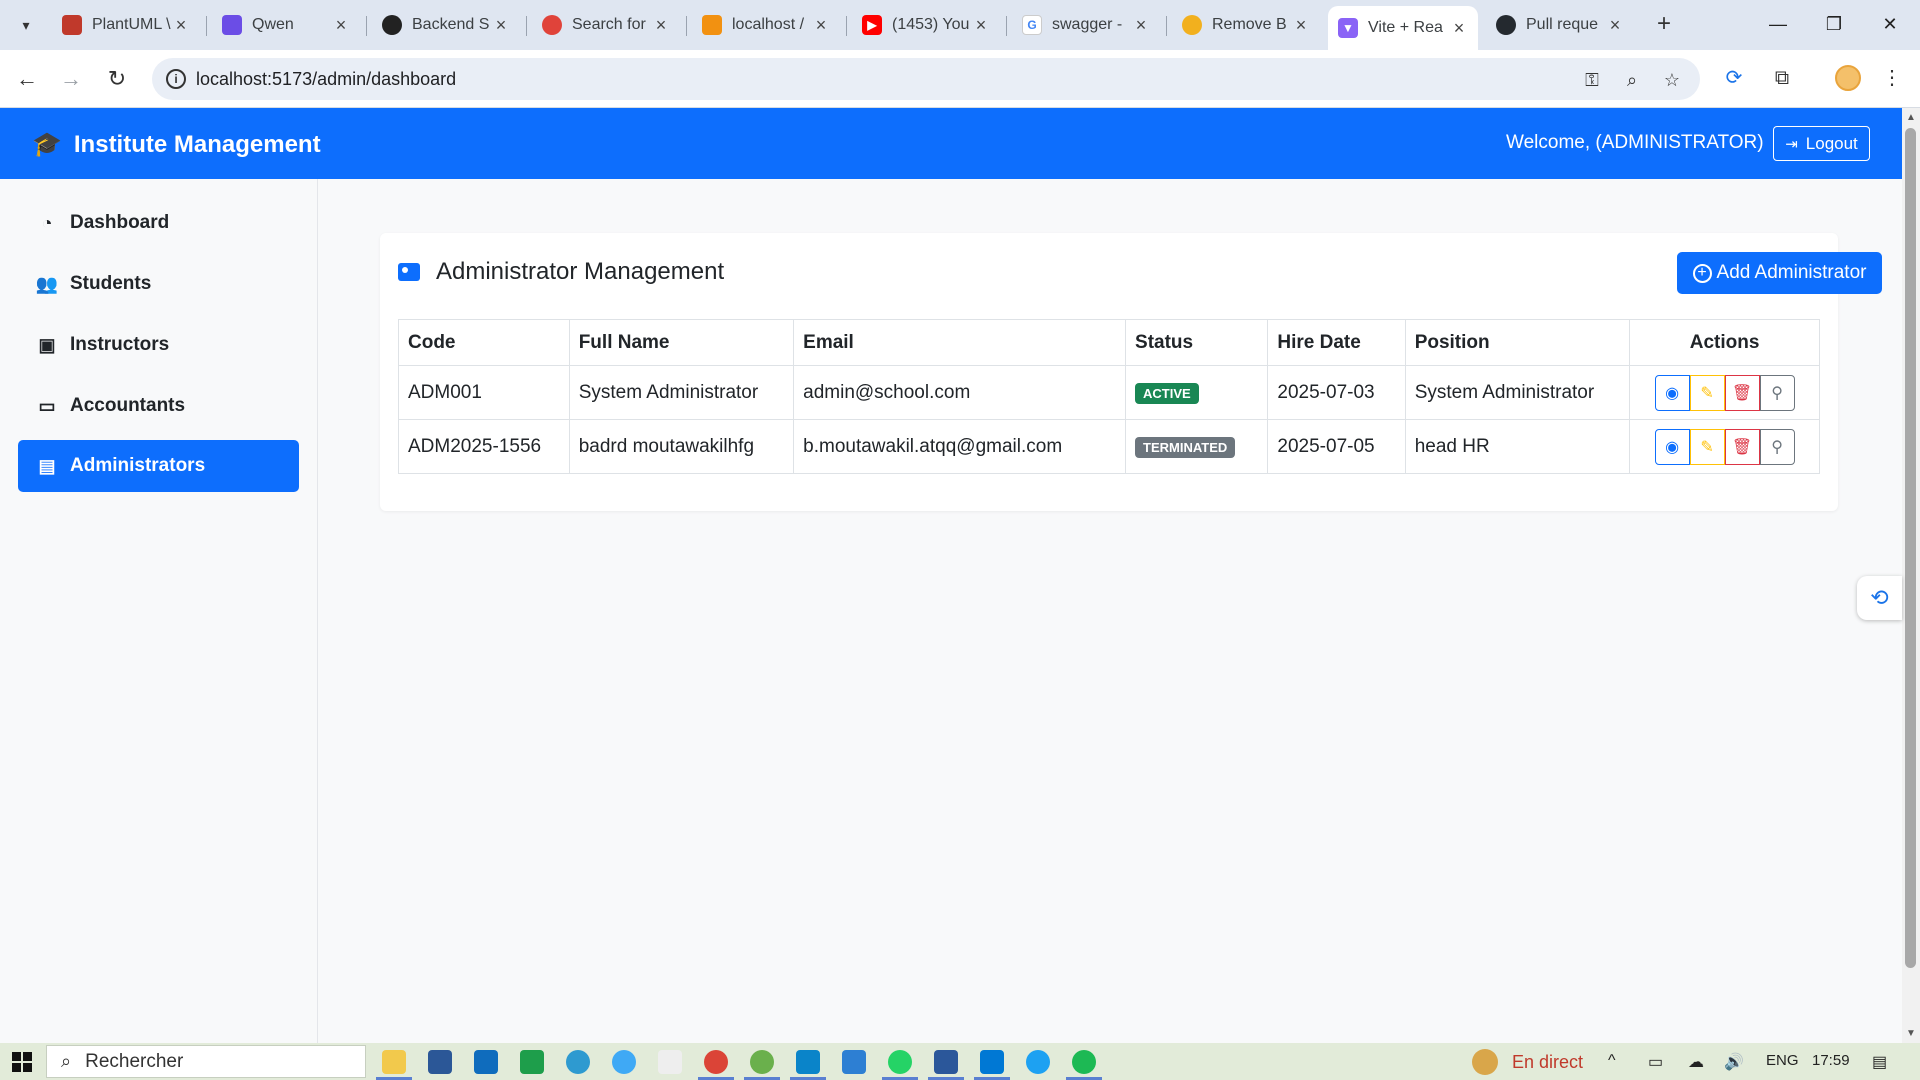 The width and height of the screenshot is (1920, 1080). What do you see at coordinates (1831, 1060) in the screenshot?
I see `clock: 17:59` at bounding box center [1831, 1060].